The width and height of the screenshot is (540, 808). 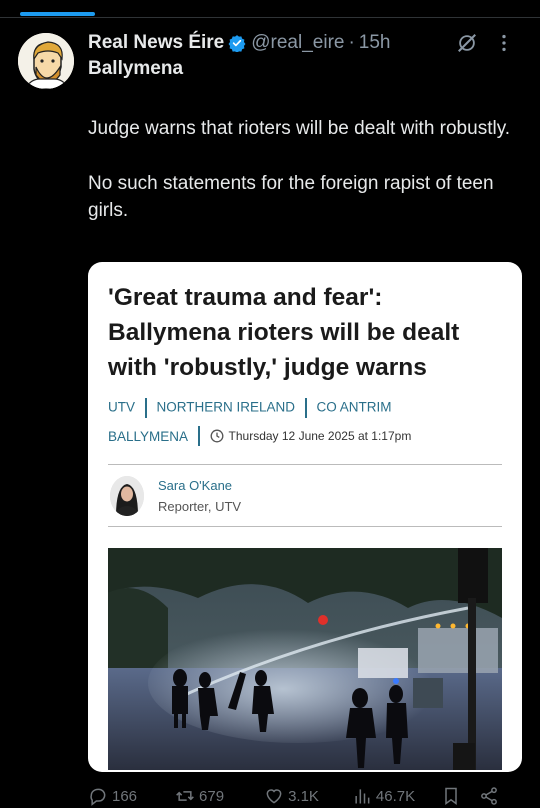 I want to click on article-date: Thursday 12 June 2025 at 1:17pm, so click(x=320, y=436).